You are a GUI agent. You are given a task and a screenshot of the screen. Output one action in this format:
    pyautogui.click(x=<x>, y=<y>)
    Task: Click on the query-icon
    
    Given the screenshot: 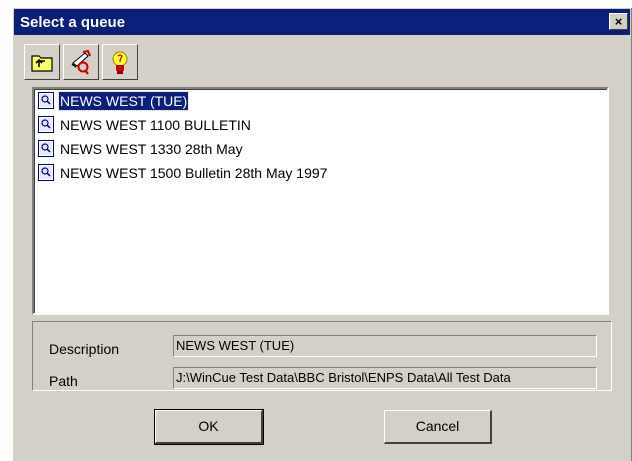 What is the action you would take?
    pyautogui.click(x=81, y=62)
    